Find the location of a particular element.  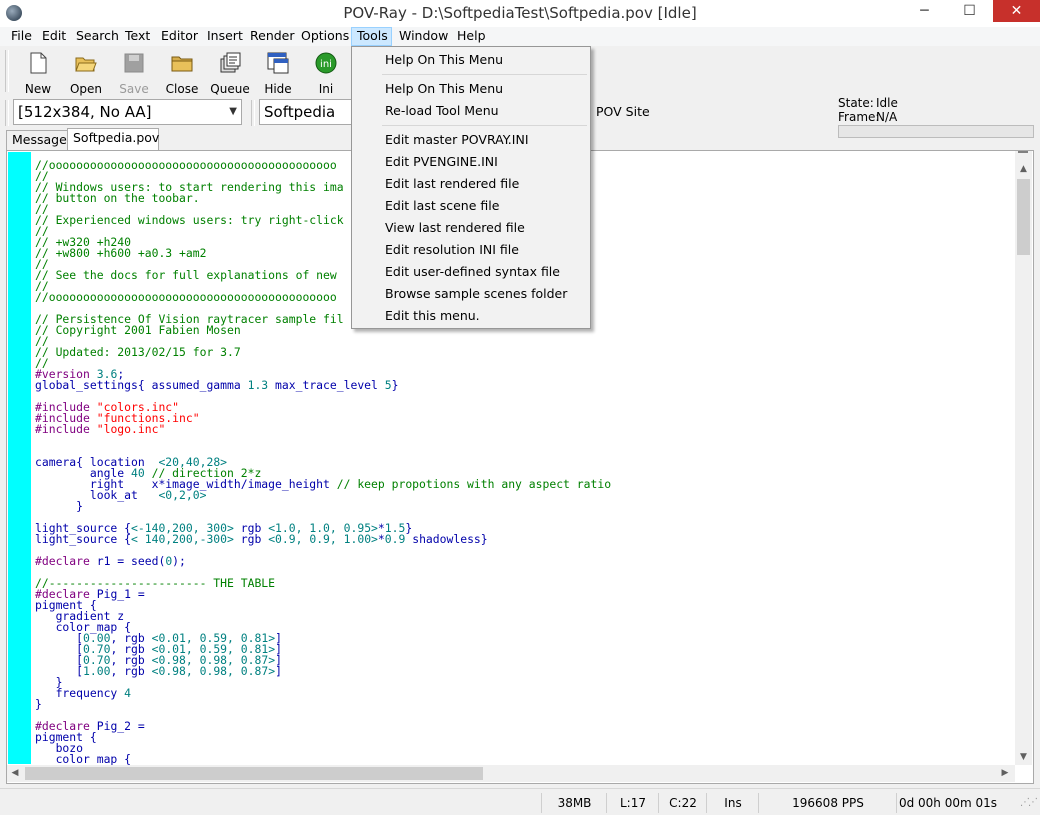

code-token: ); is located at coordinates (179, 561).